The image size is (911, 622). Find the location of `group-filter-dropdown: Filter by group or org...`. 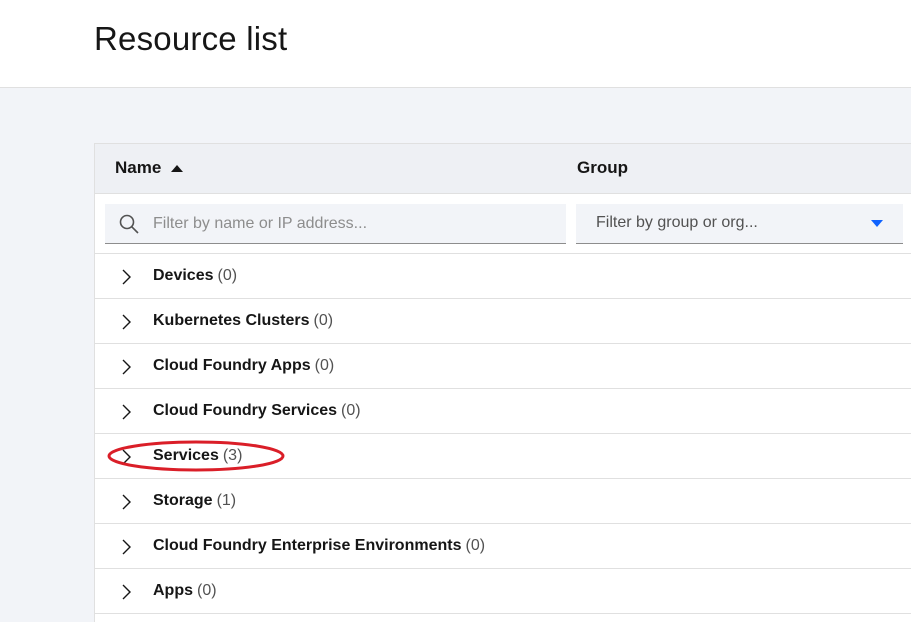

group-filter-dropdown: Filter by group or org... is located at coordinates (739, 224).